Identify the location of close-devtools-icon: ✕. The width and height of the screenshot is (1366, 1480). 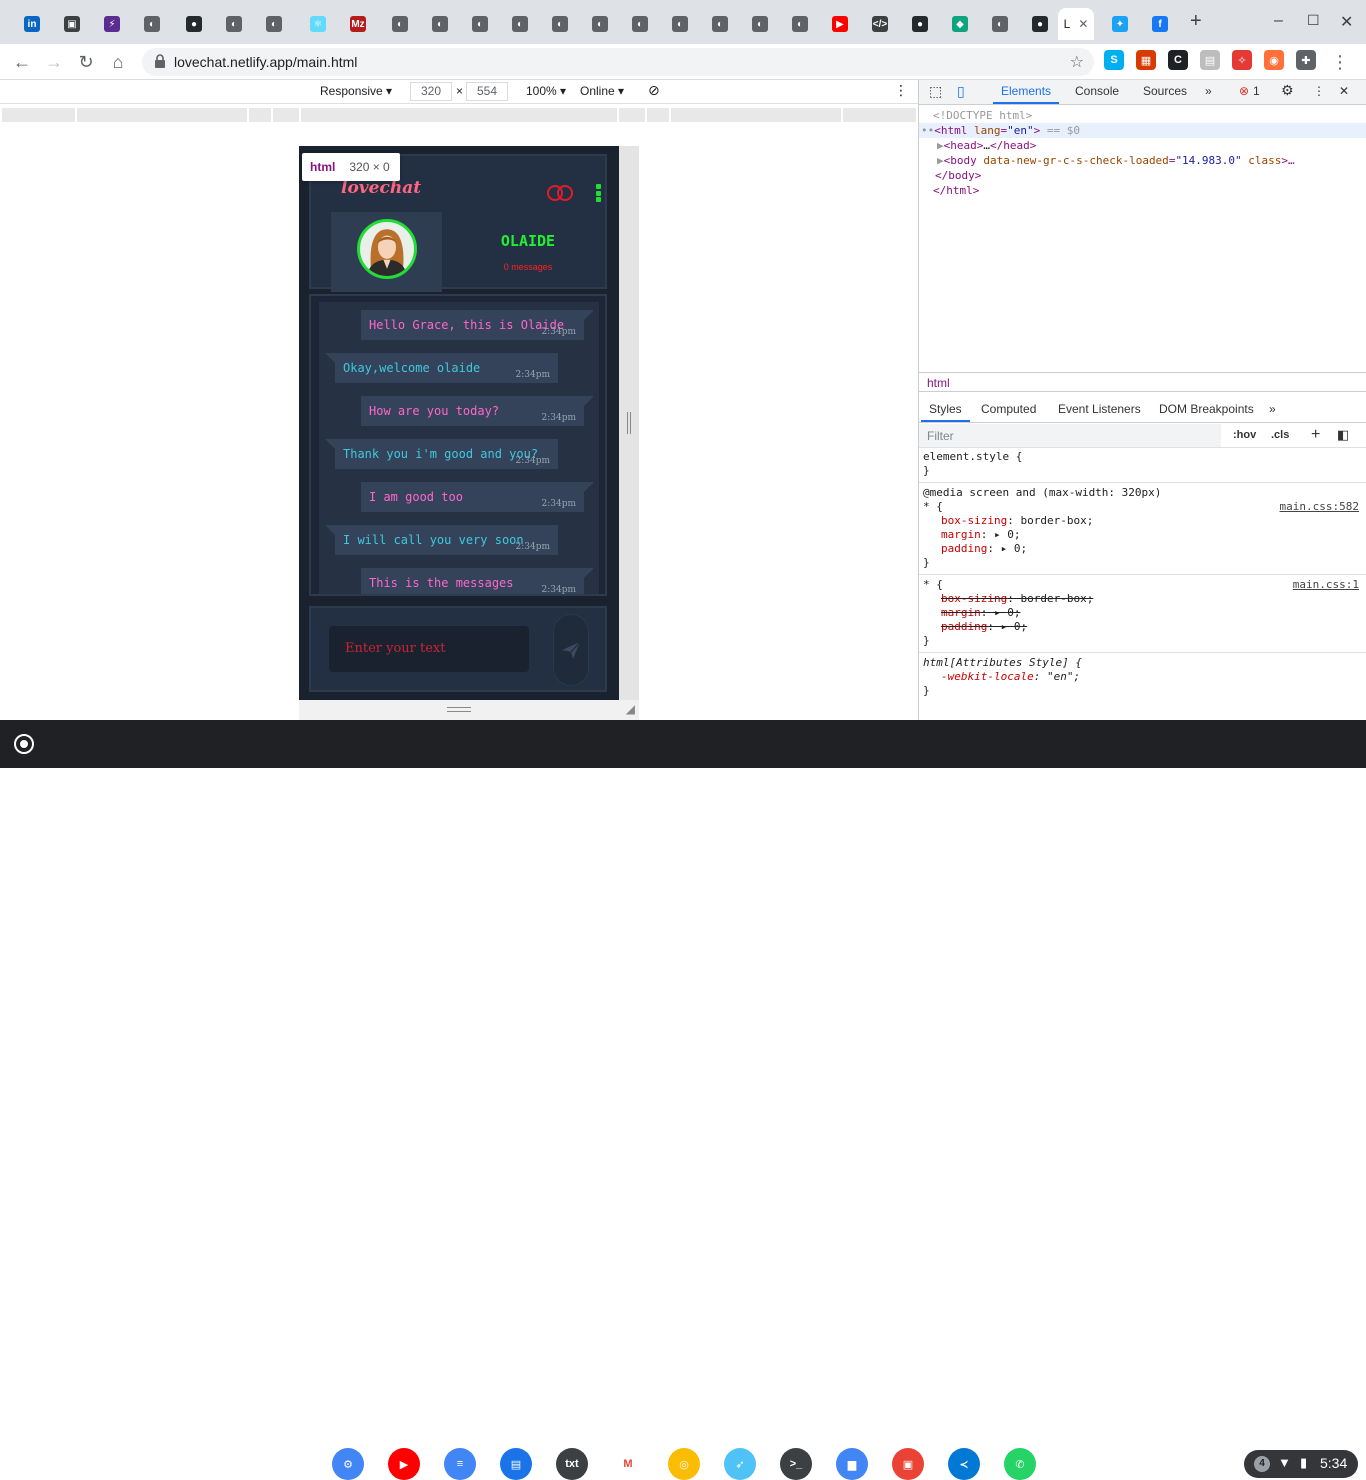
(1344, 91).